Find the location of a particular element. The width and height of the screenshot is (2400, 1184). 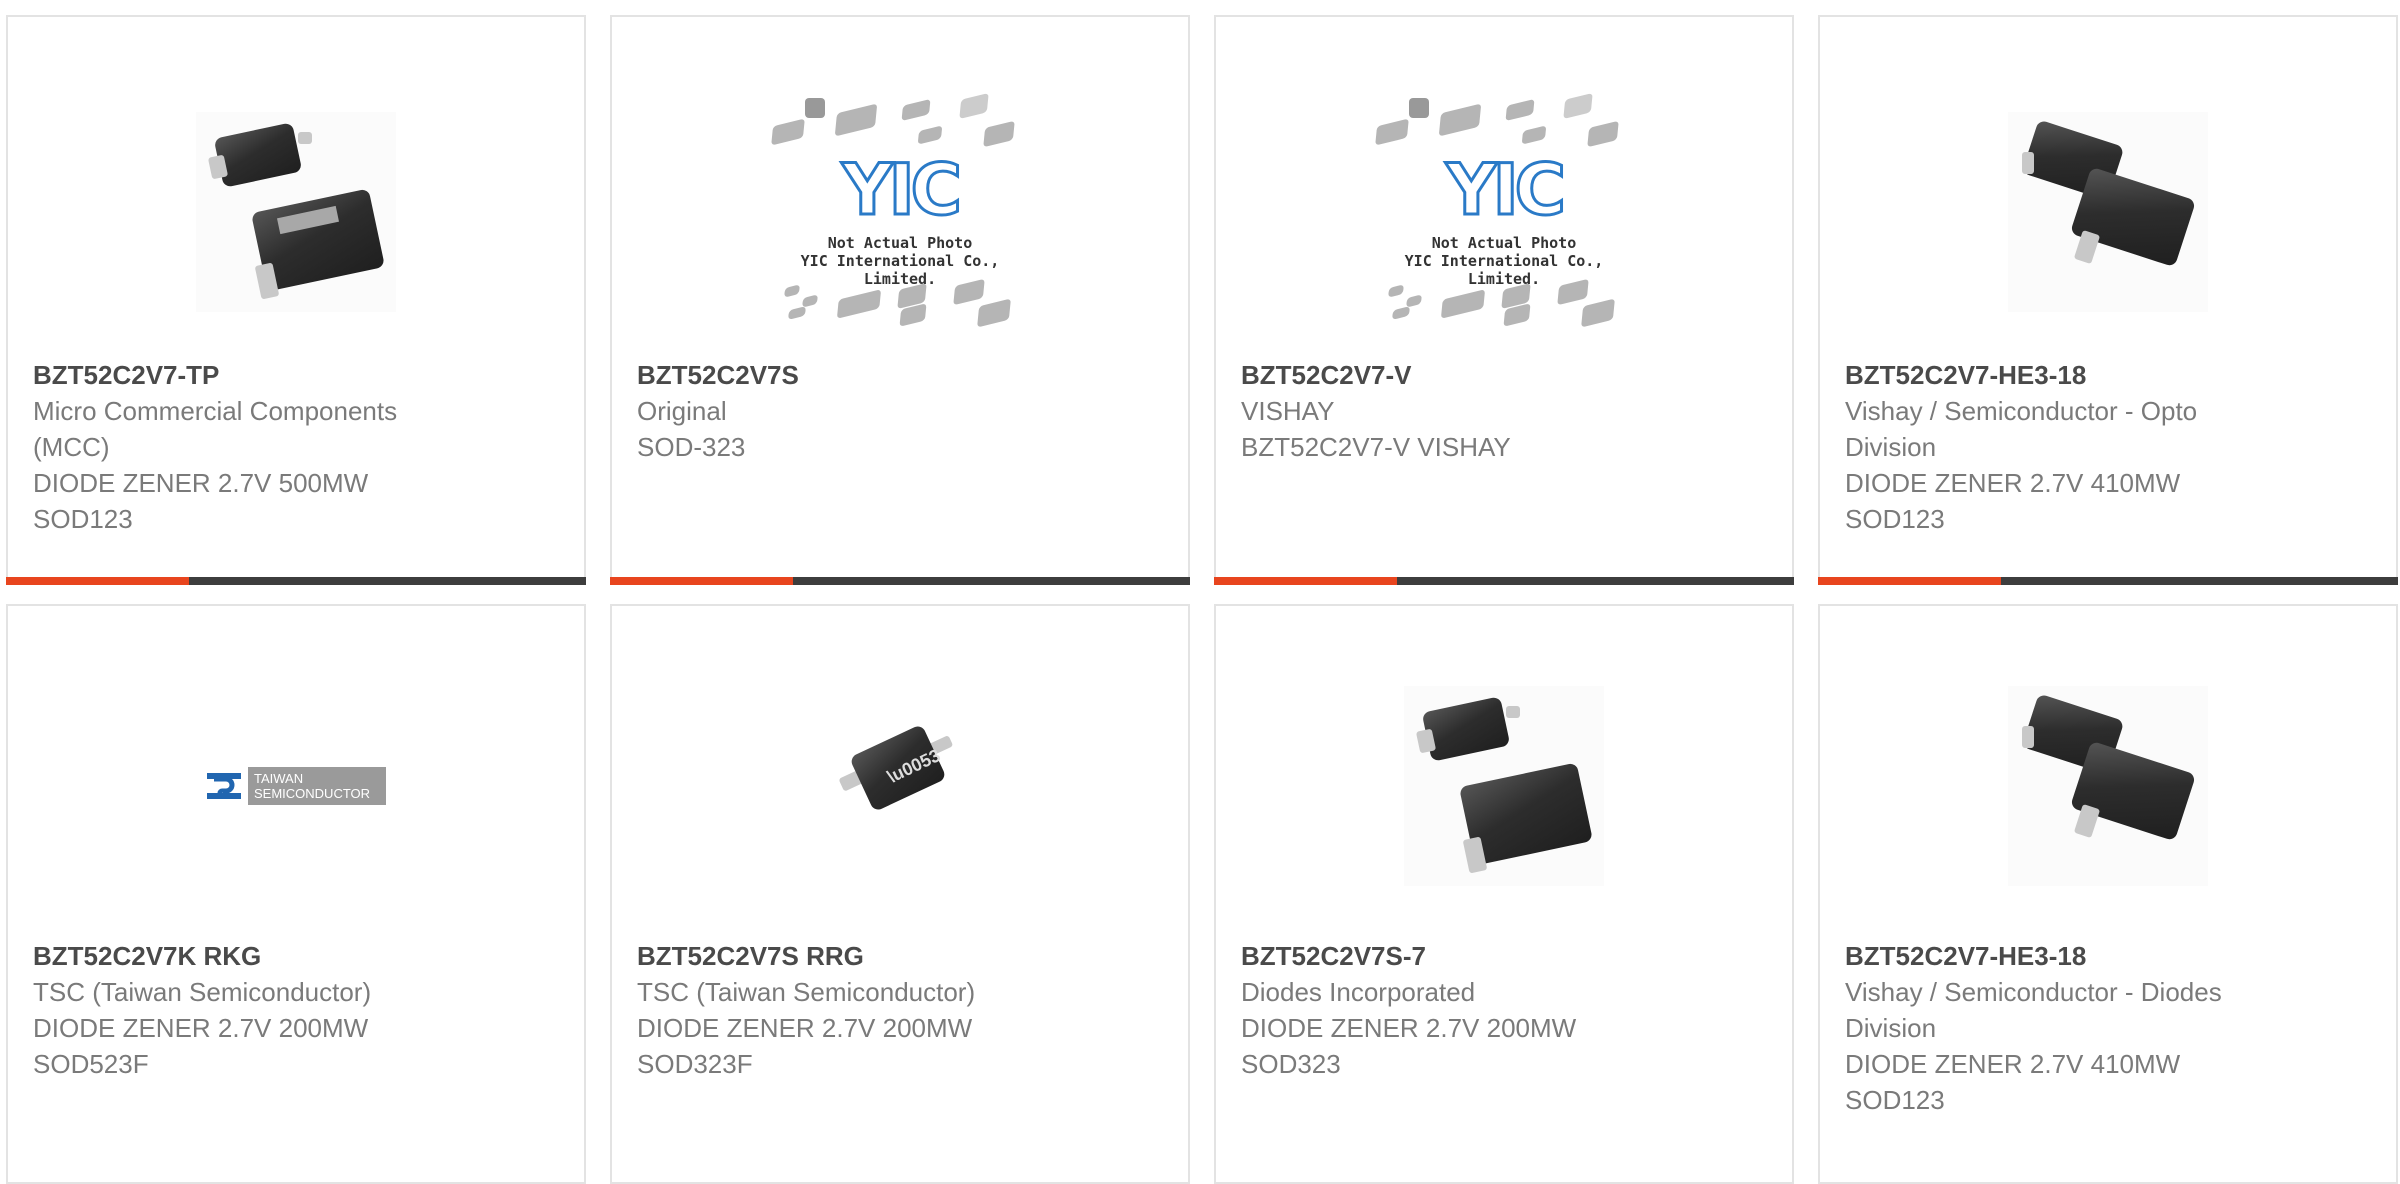

part-number: BZT52C2V7-TP is located at coordinates (298, 375).